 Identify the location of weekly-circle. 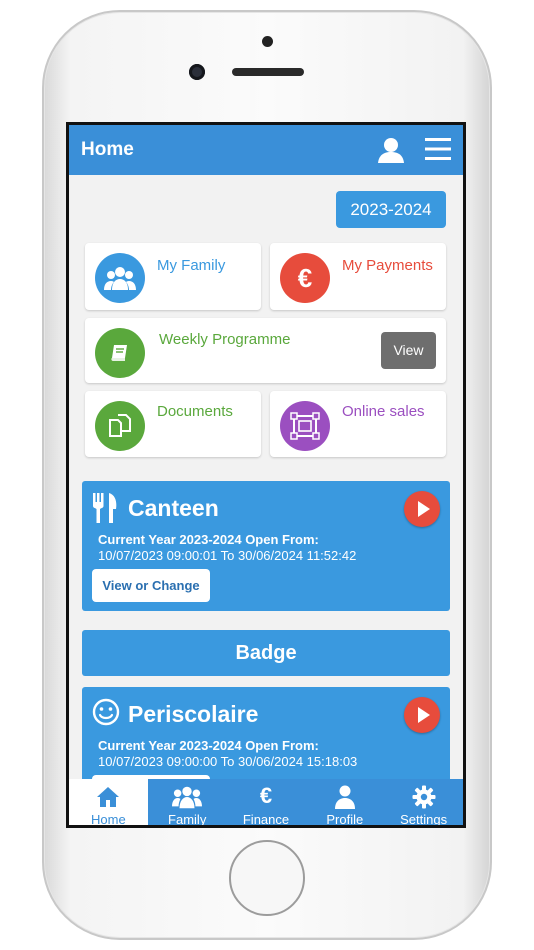
(120, 353).